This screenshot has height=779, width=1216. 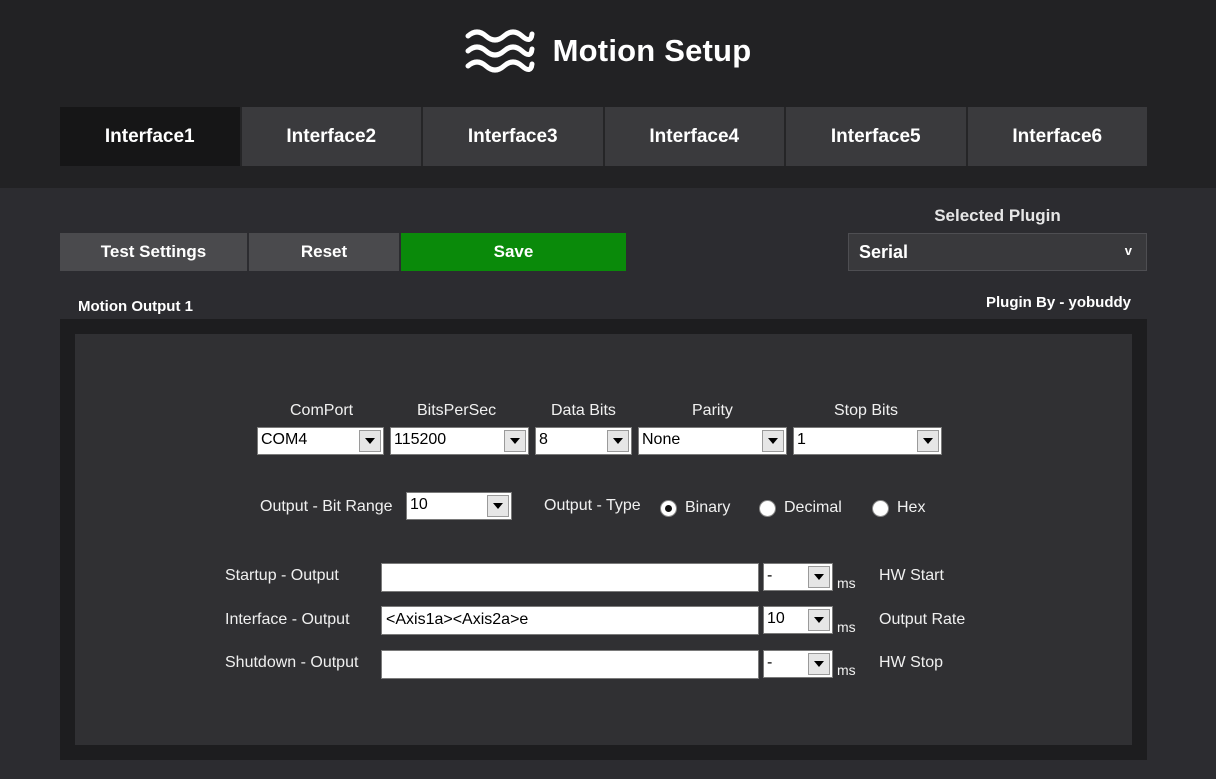 I want to click on comport-select: COM4, so click(x=320, y=441).